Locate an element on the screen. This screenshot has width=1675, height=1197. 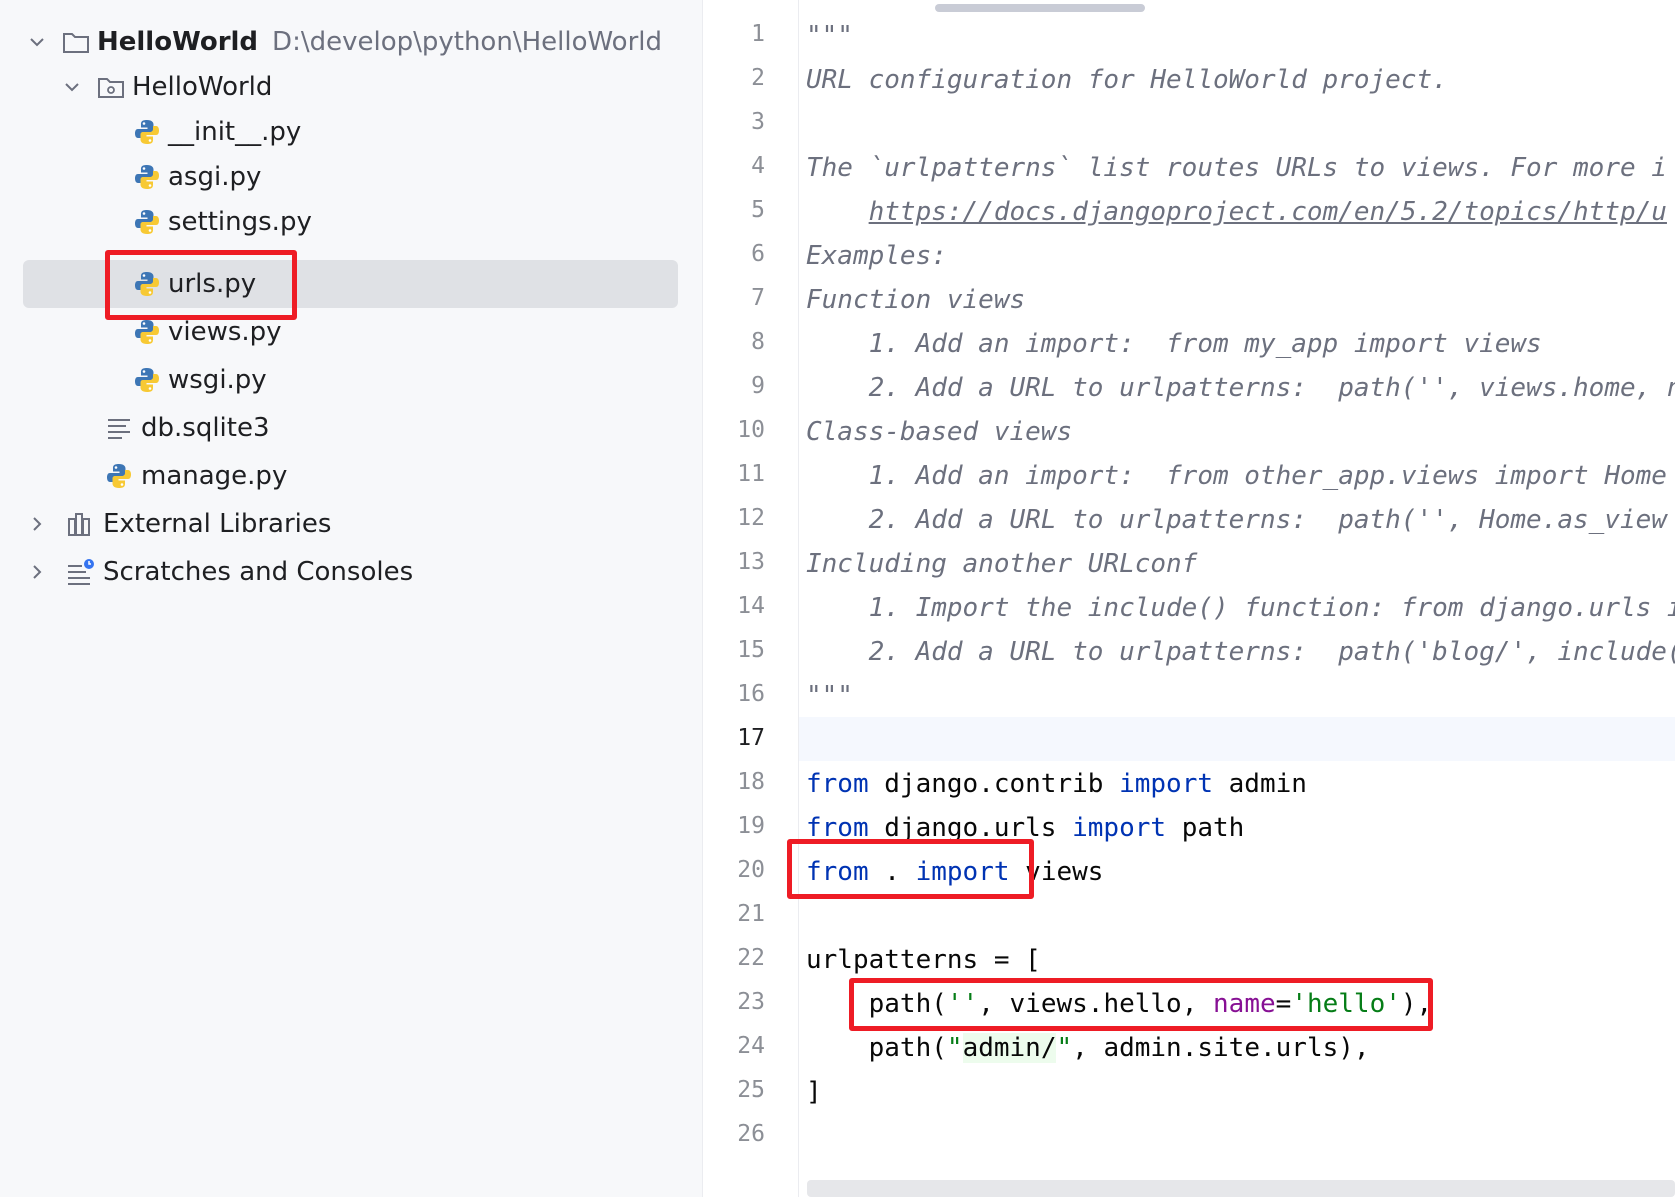
text-file-icon is located at coordinates (119, 428).